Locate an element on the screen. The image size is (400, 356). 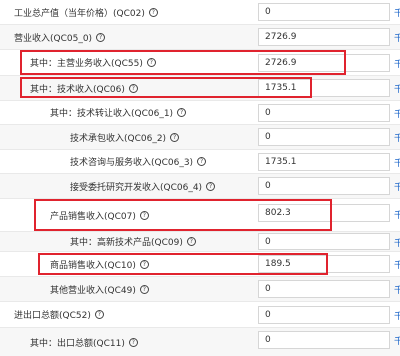
row-label: 其中：高新技术产品(QC09) ? is located at coordinates (133, 241).